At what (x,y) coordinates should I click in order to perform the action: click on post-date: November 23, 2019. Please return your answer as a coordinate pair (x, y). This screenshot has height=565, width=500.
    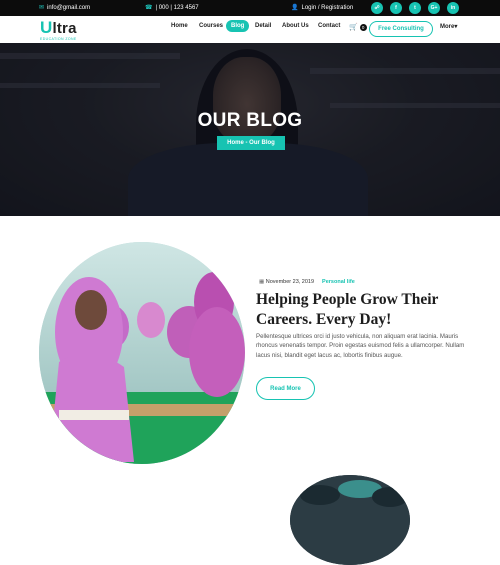
    Looking at the image, I should click on (290, 282).